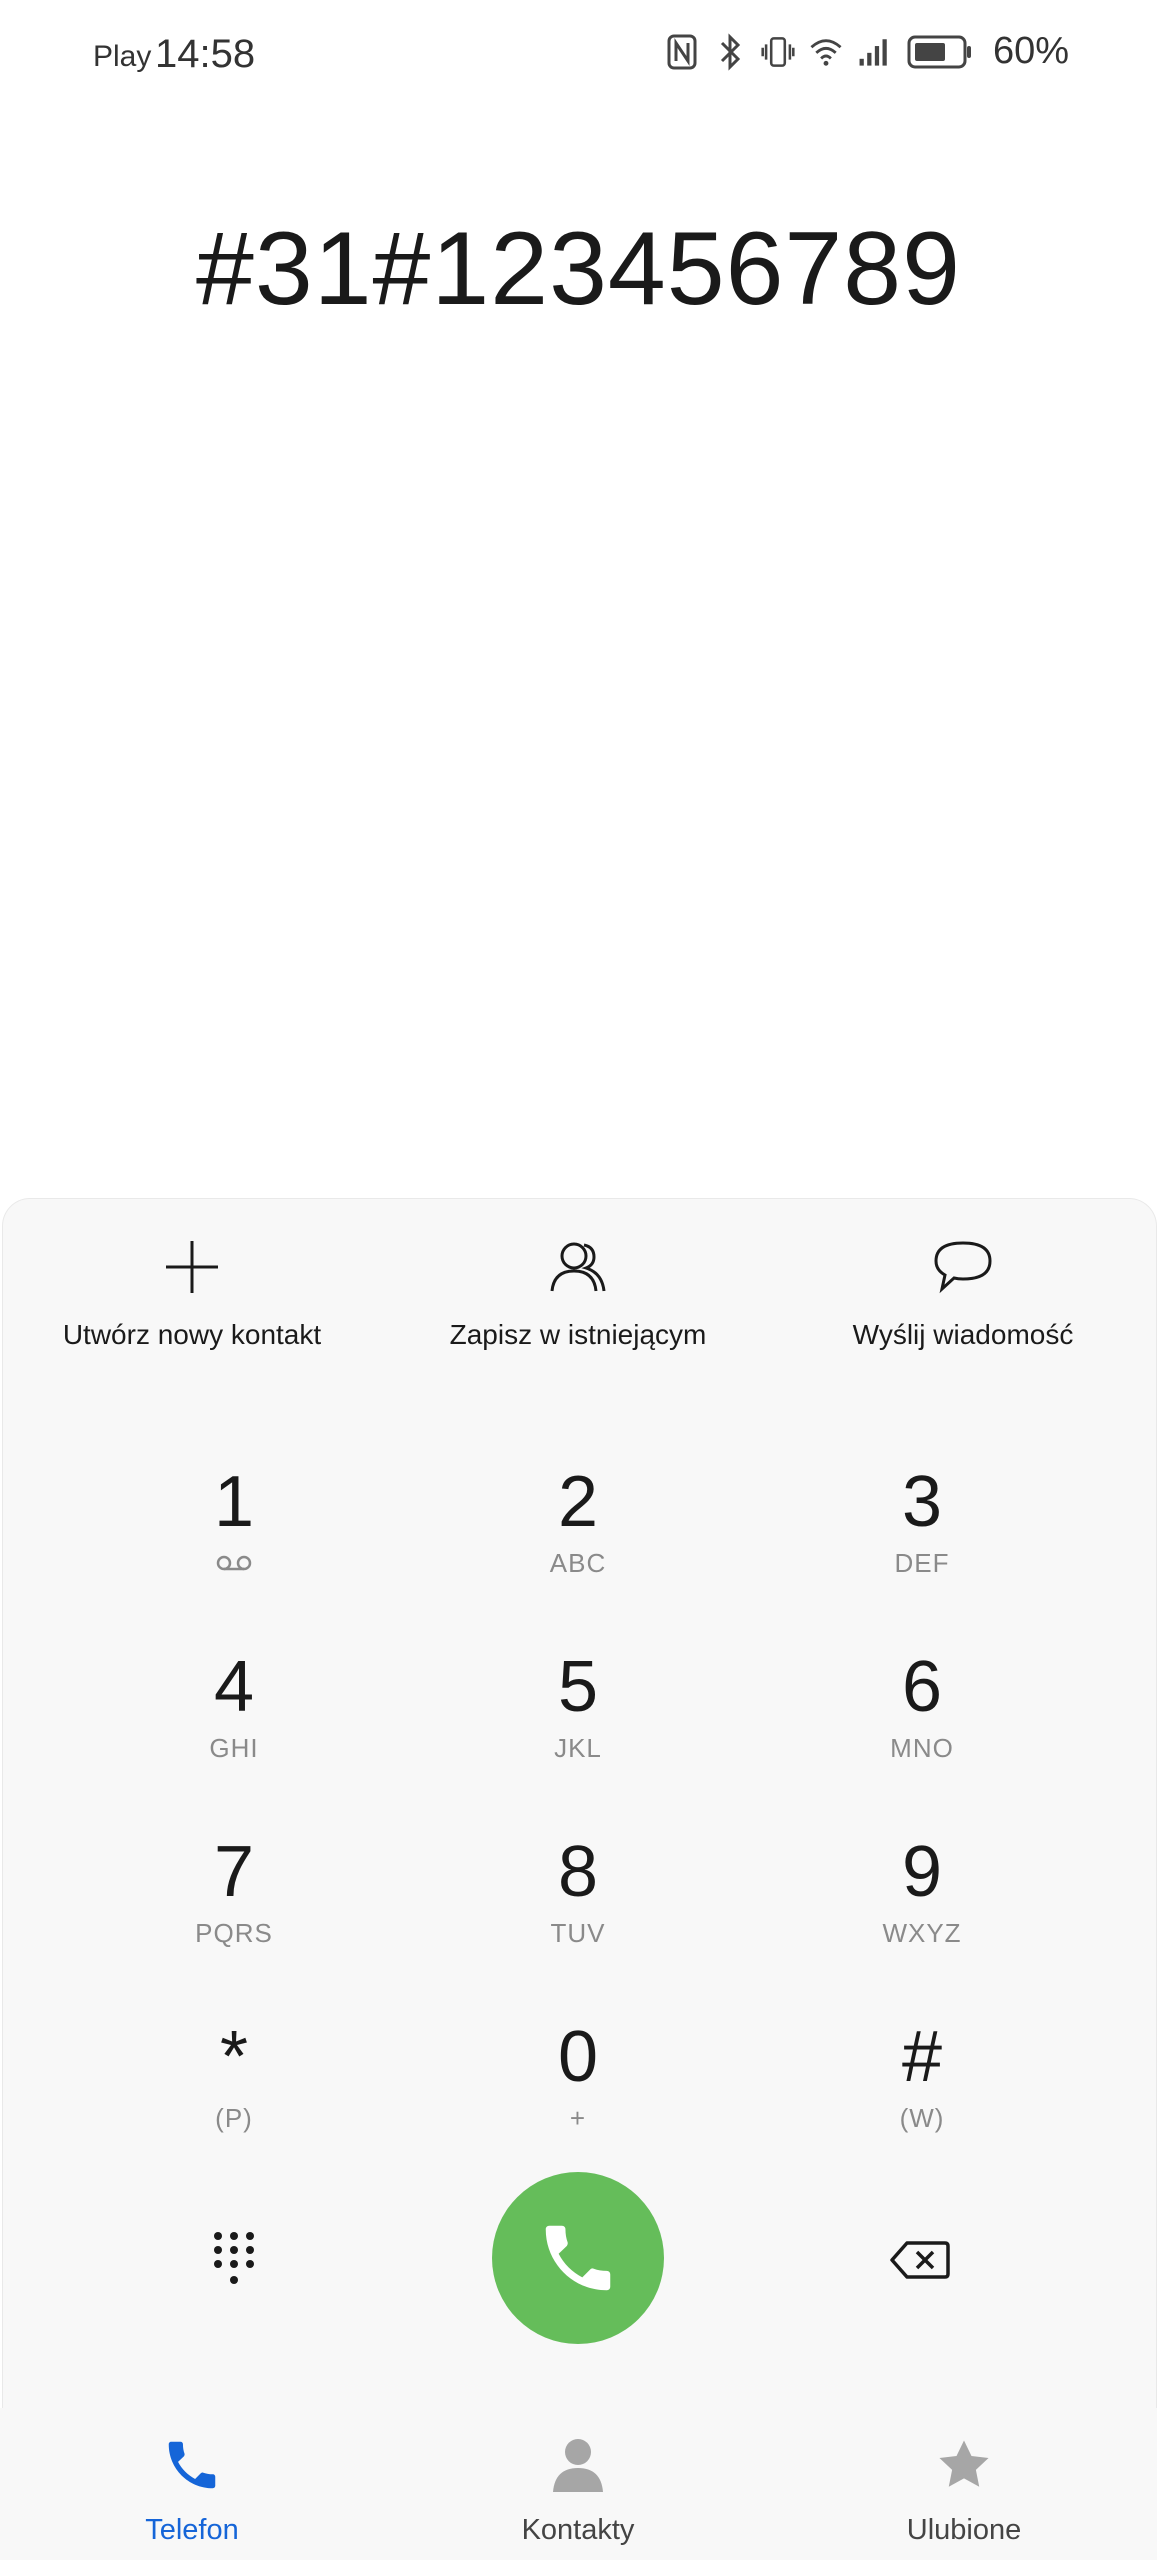  I want to click on carrier-name: Play, so click(122, 56).